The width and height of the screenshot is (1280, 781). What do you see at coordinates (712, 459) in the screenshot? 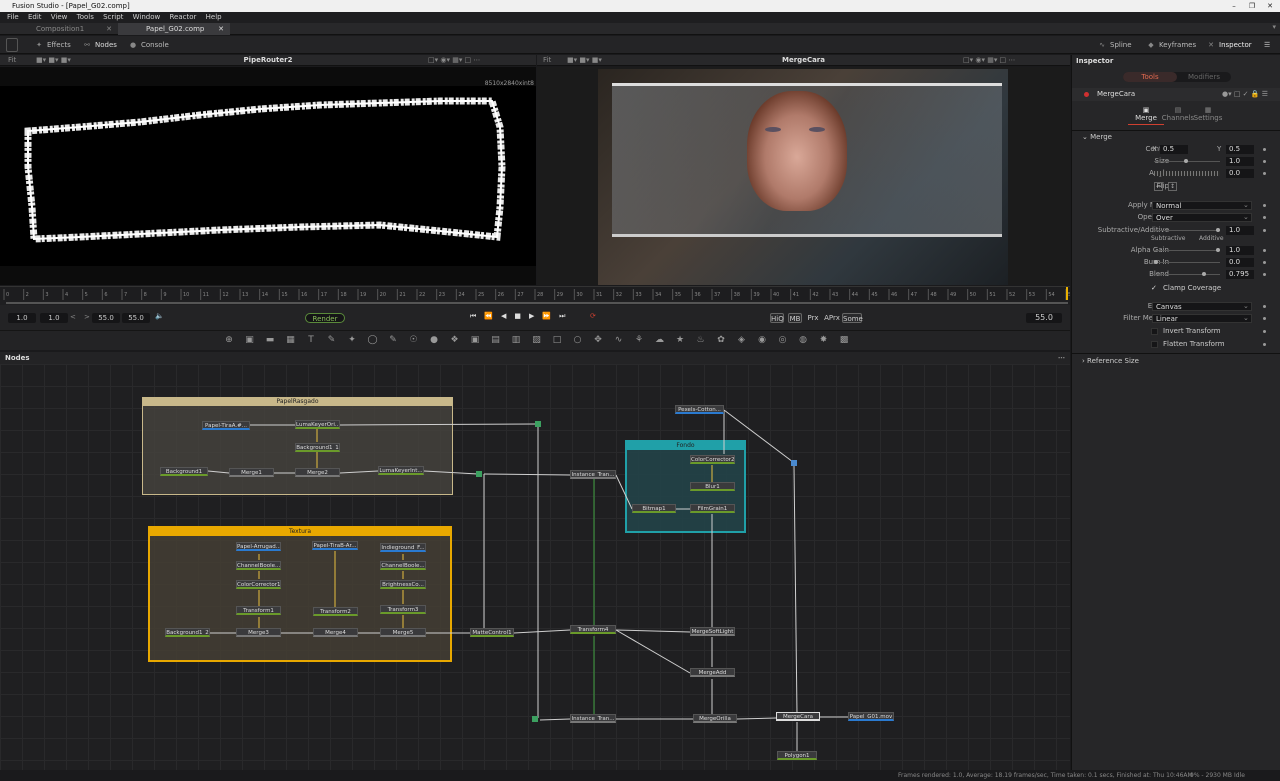
I see `node-colorcorrector2: ColorCorrector2` at bounding box center [712, 459].